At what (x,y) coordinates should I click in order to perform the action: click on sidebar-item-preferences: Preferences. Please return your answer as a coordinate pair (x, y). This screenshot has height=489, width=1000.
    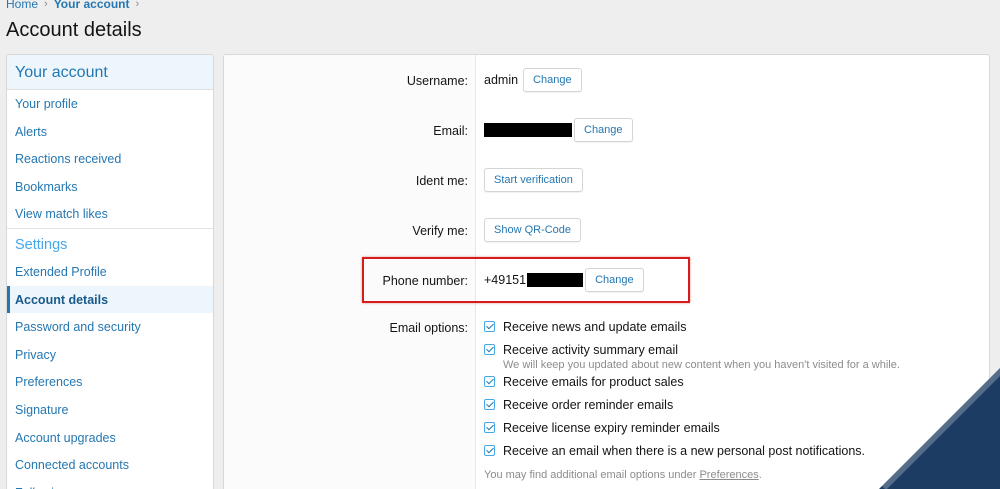
    Looking at the image, I should click on (110, 382).